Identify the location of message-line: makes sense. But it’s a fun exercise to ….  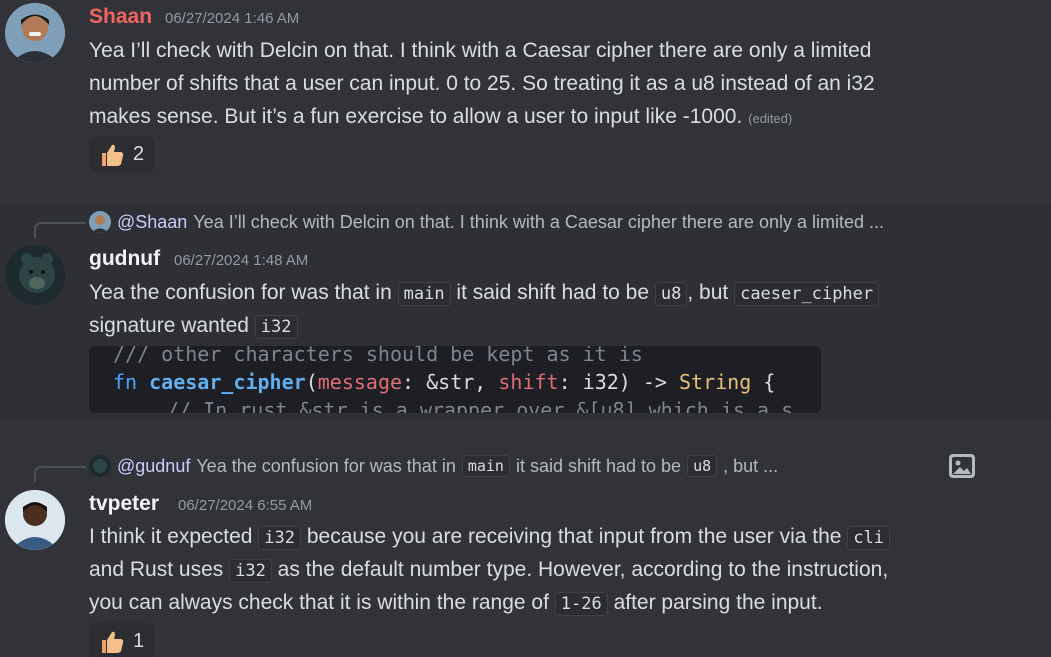
(441, 116).